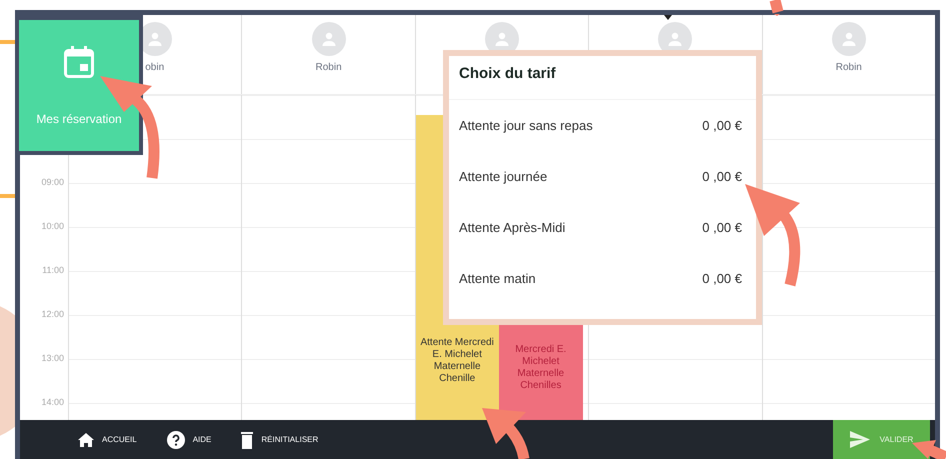  What do you see at coordinates (52, 358) in the screenshot?
I see `time-label: 13:00` at bounding box center [52, 358].